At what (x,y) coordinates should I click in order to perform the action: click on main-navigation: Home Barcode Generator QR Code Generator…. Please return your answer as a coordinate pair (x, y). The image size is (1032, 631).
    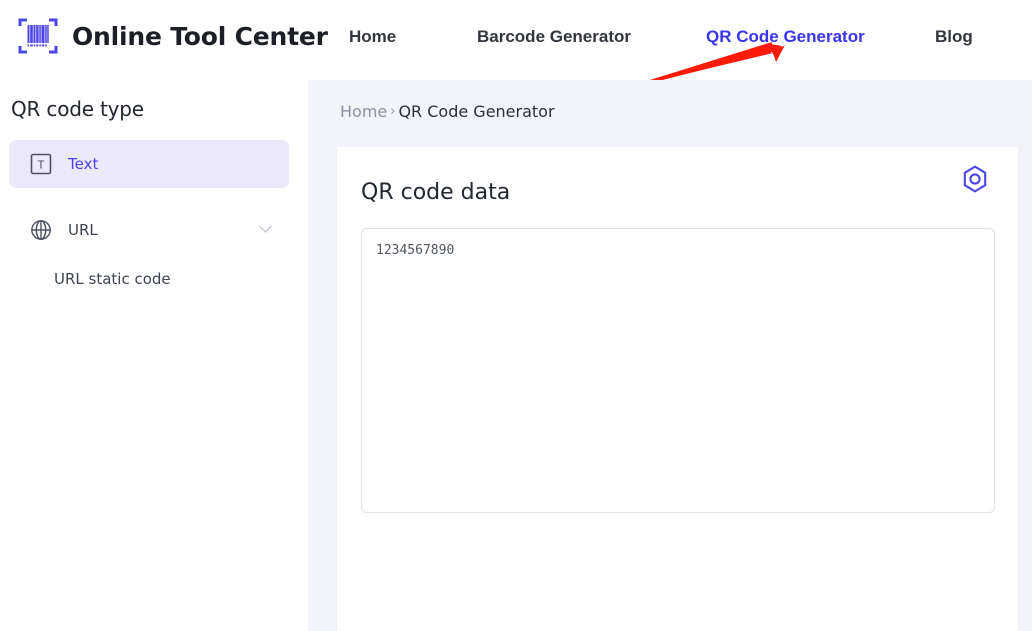
    Looking at the image, I should click on (681, 40).